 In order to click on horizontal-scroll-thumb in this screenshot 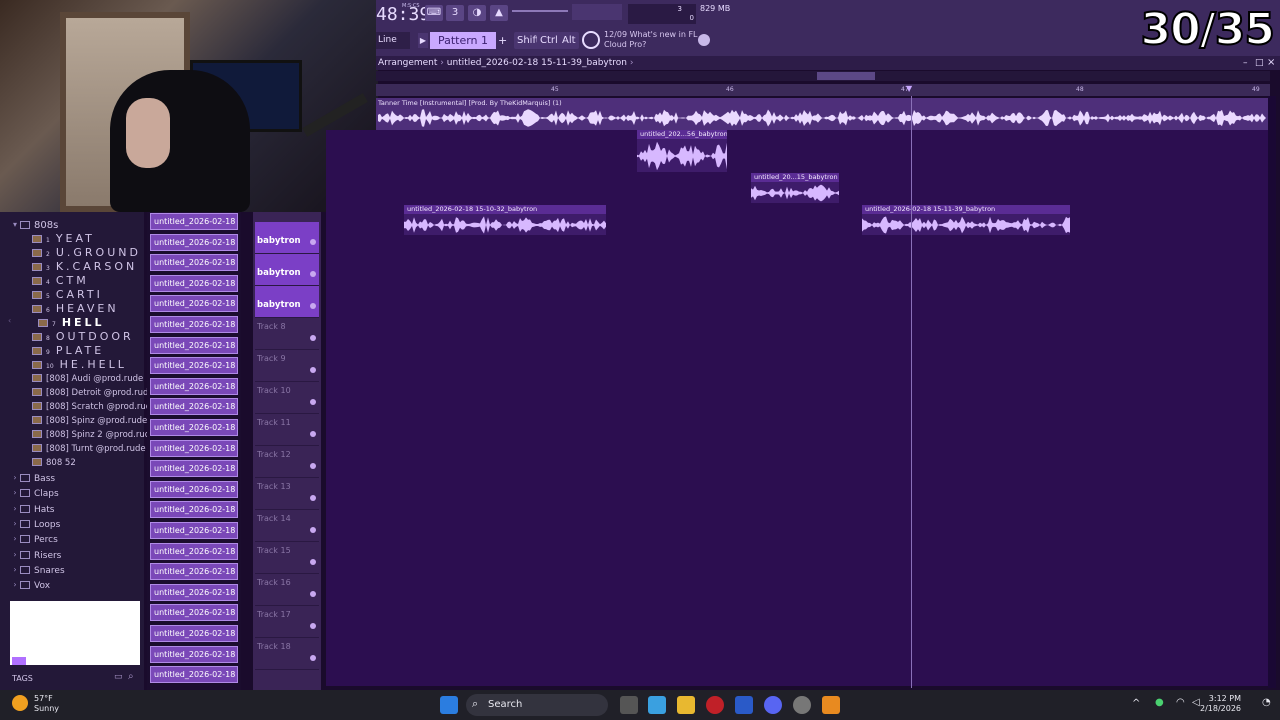, I will do `click(846, 76)`.